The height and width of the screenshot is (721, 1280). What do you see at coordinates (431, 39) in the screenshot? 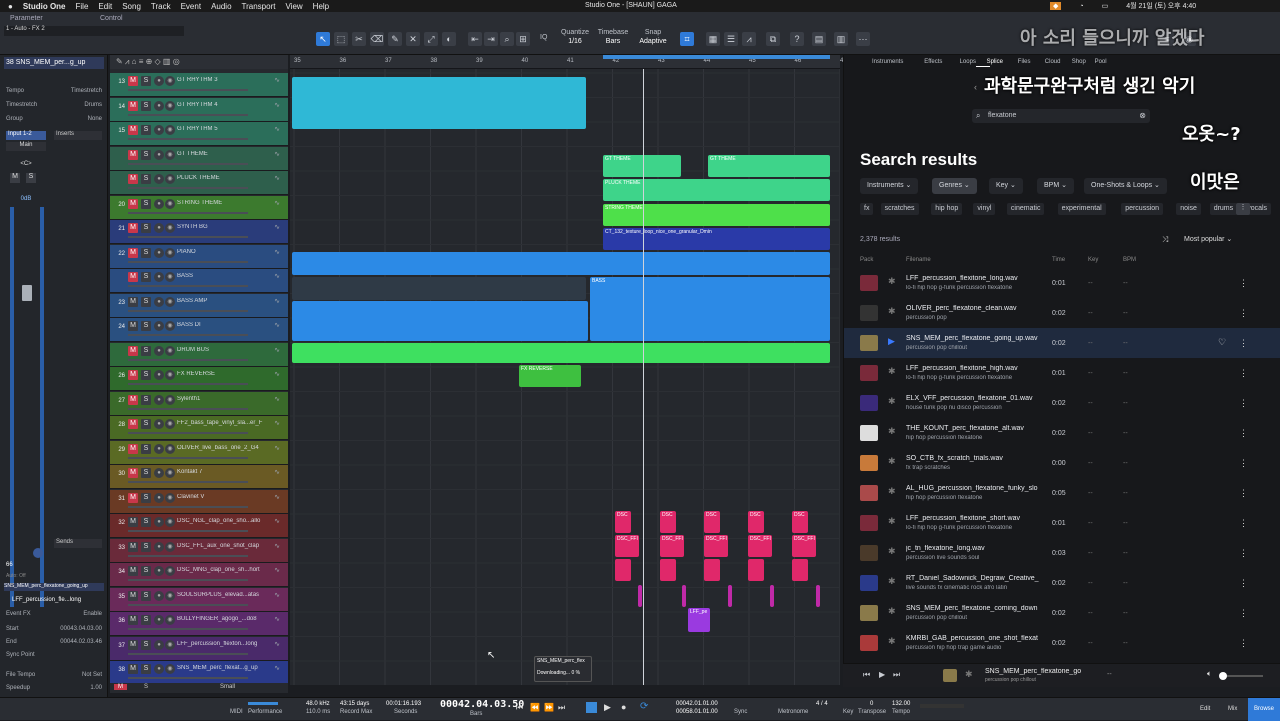
I see `bend-tool-icon: ⤢` at bounding box center [431, 39].